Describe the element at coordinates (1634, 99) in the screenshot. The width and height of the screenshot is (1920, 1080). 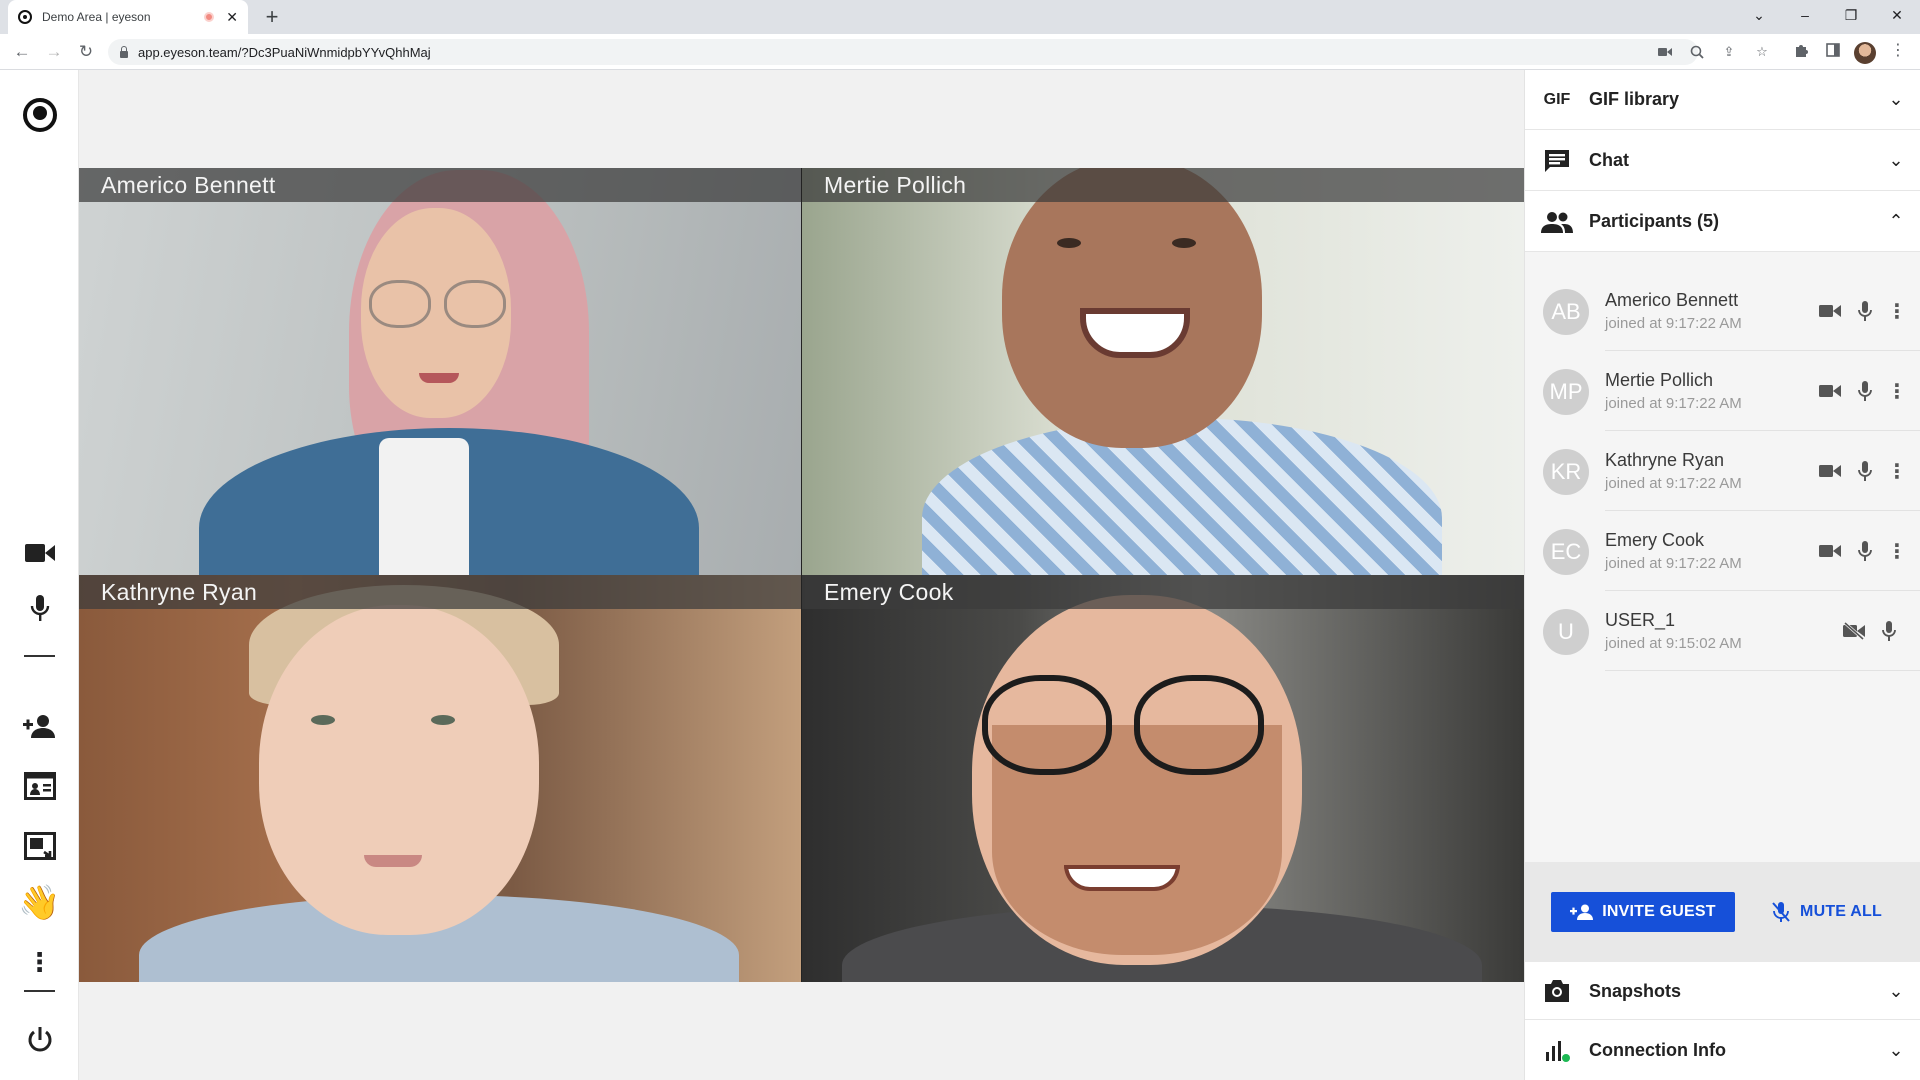
I see `section-label: GIF library` at that location.